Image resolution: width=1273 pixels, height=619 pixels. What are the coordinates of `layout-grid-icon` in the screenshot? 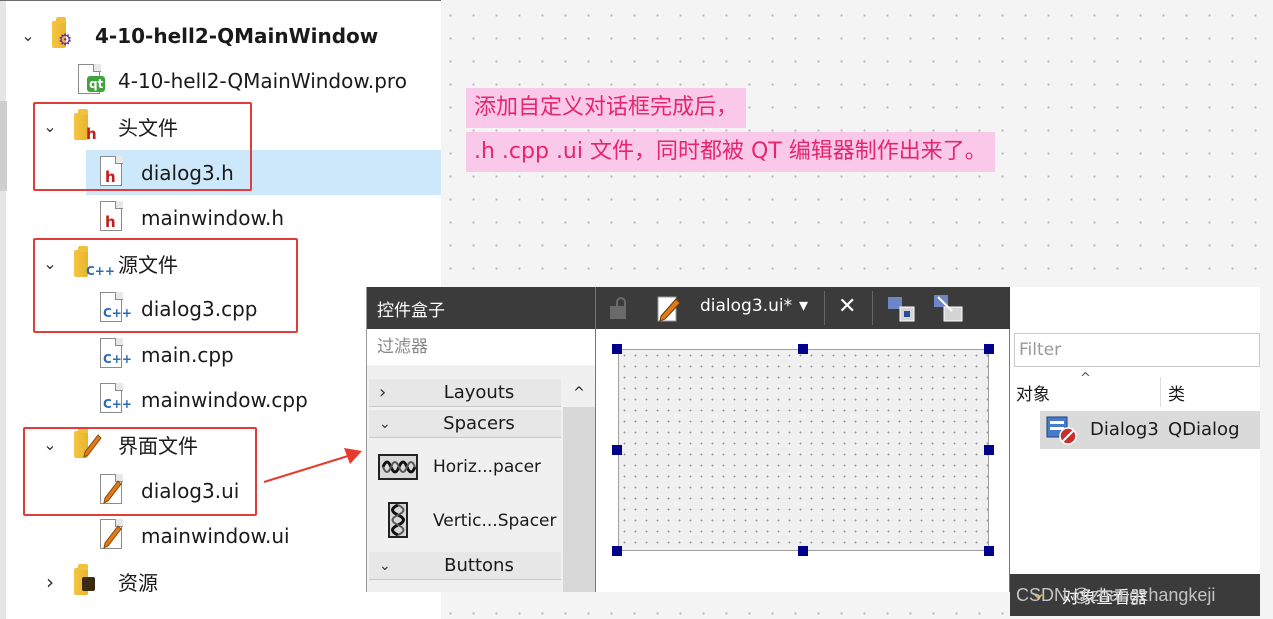 It's located at (901, 309).